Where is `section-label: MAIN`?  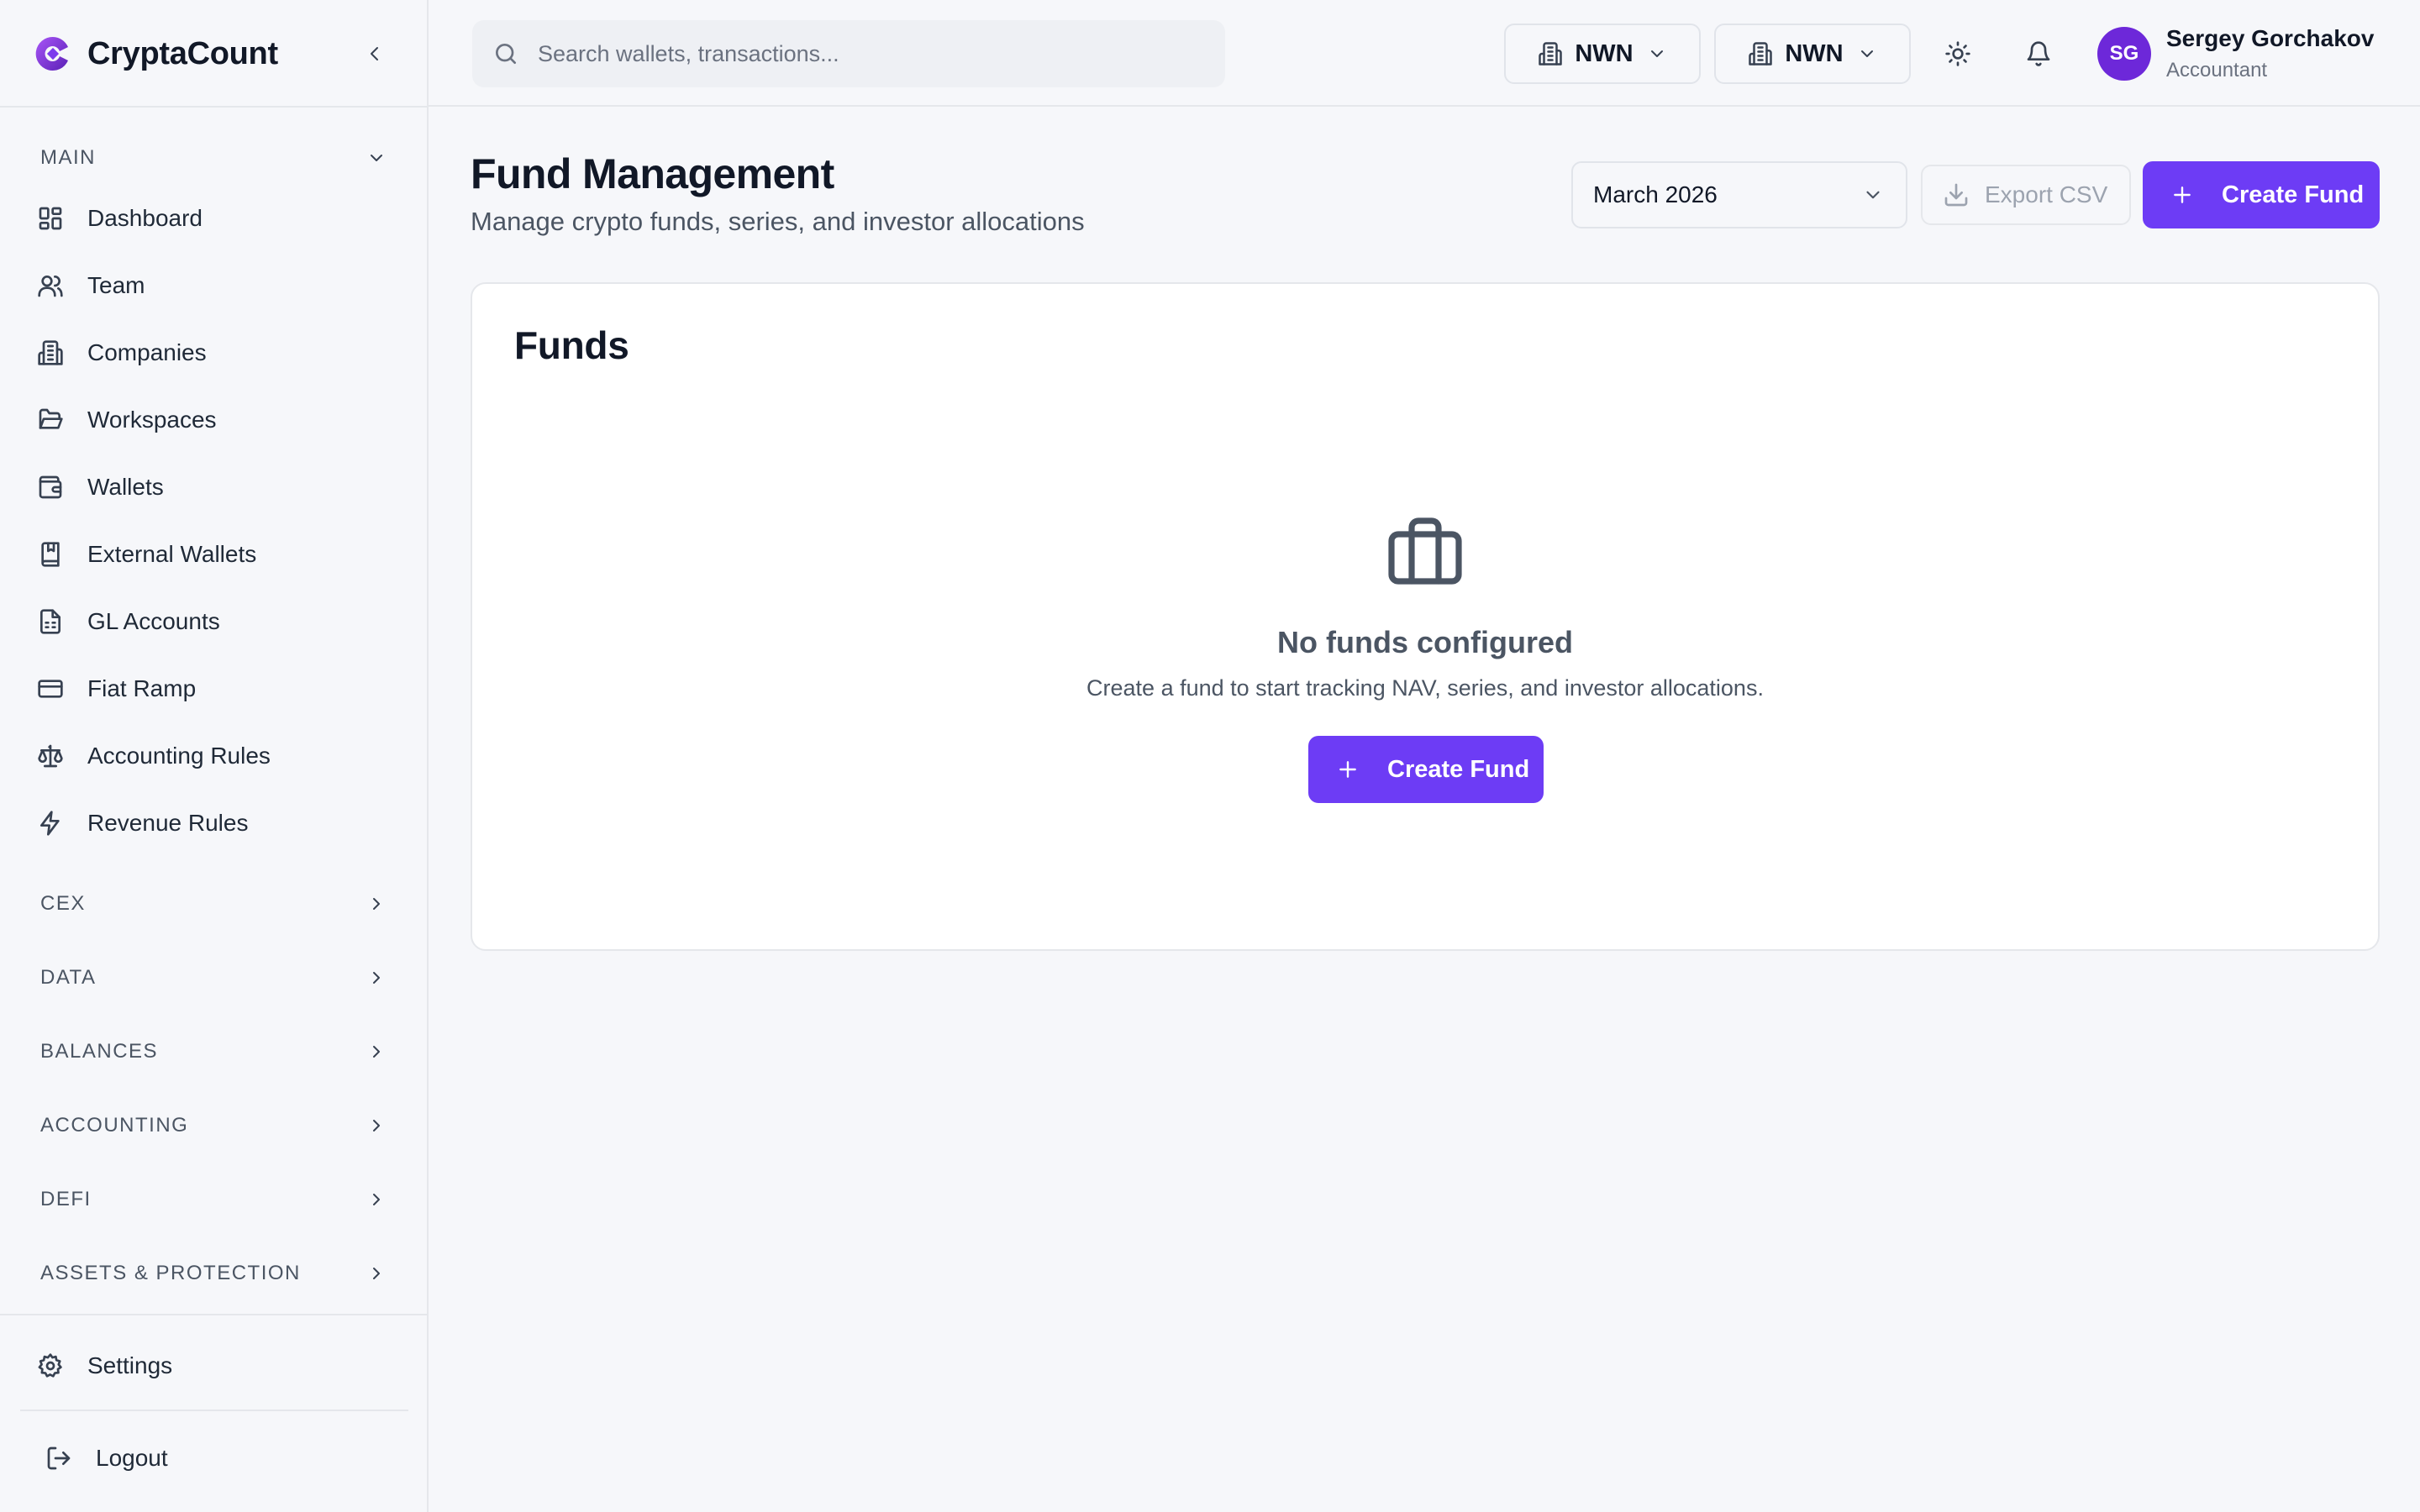 section-label: MAIN is located at coordinates (68, 157).